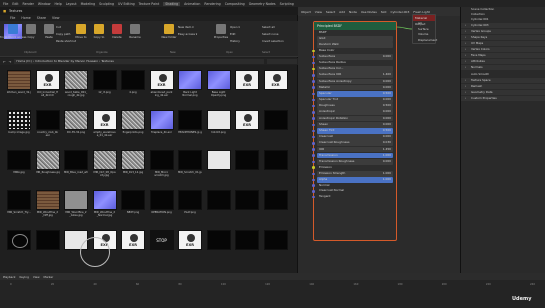 Image resolution: width=545 pixels, height=308 pixels. I want to click on ribbon-small-command: History, so click(235, 41).